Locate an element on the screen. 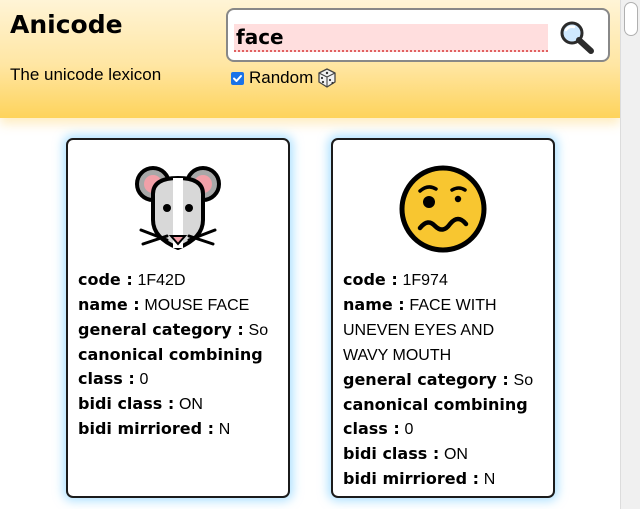  vertical-scrollbar is located at coordinates (630, 254).